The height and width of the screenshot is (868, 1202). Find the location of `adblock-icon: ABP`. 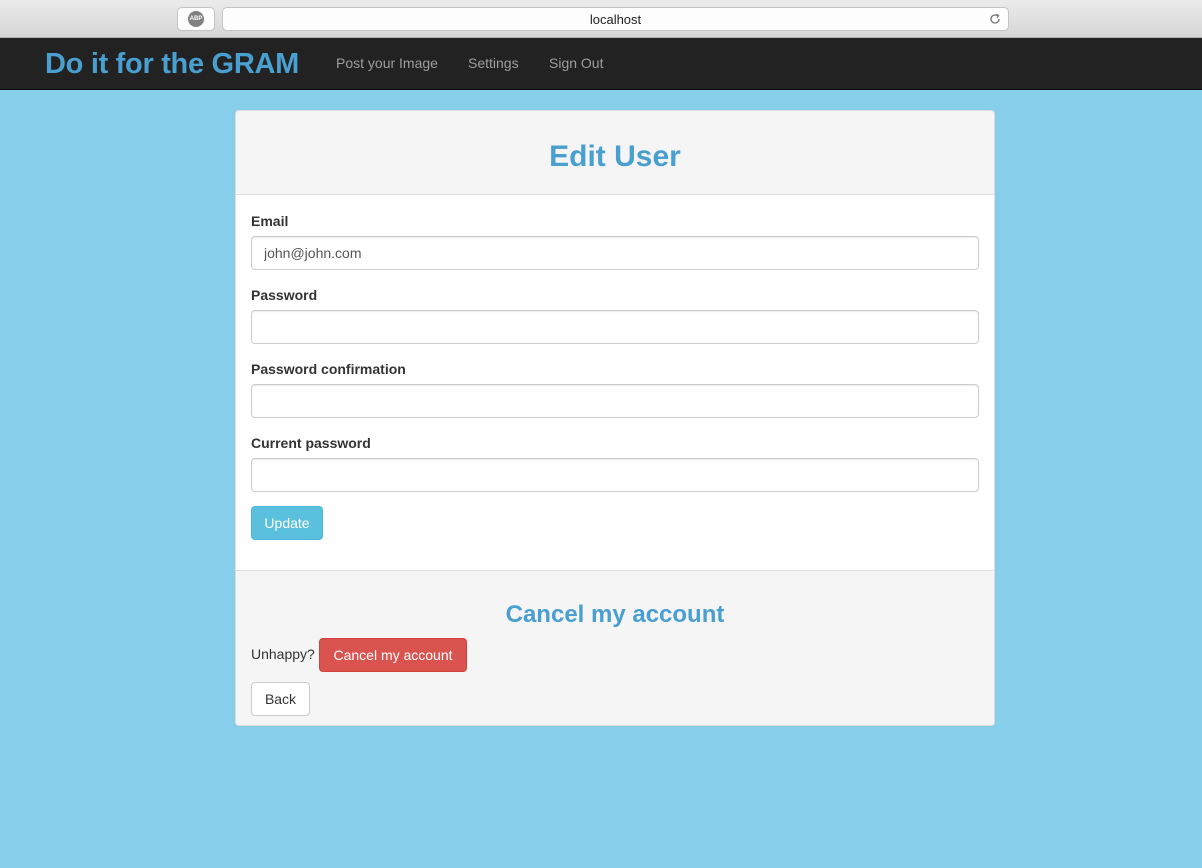

adblock-icon: ABP is located at coordinates (196, 19).